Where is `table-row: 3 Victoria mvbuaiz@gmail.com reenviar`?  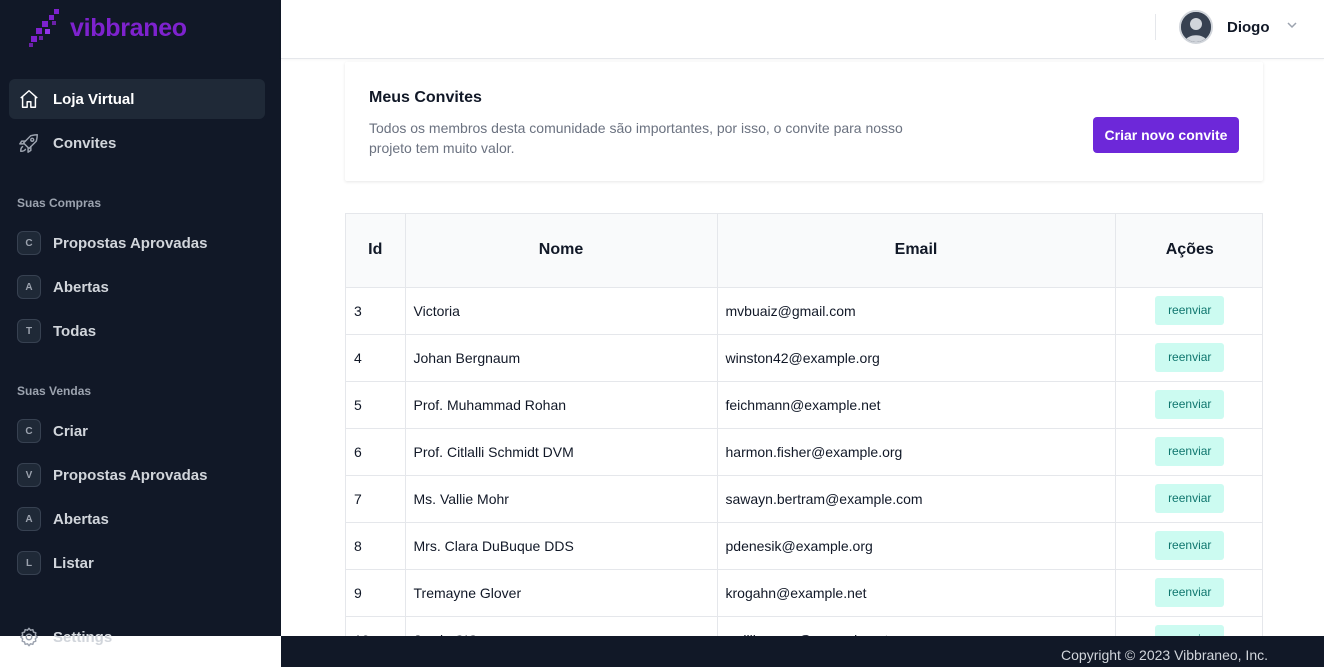
table-row: 3 Victoria mvbuaiz@gmail.com reenviar is located at coordinates (804, 311).